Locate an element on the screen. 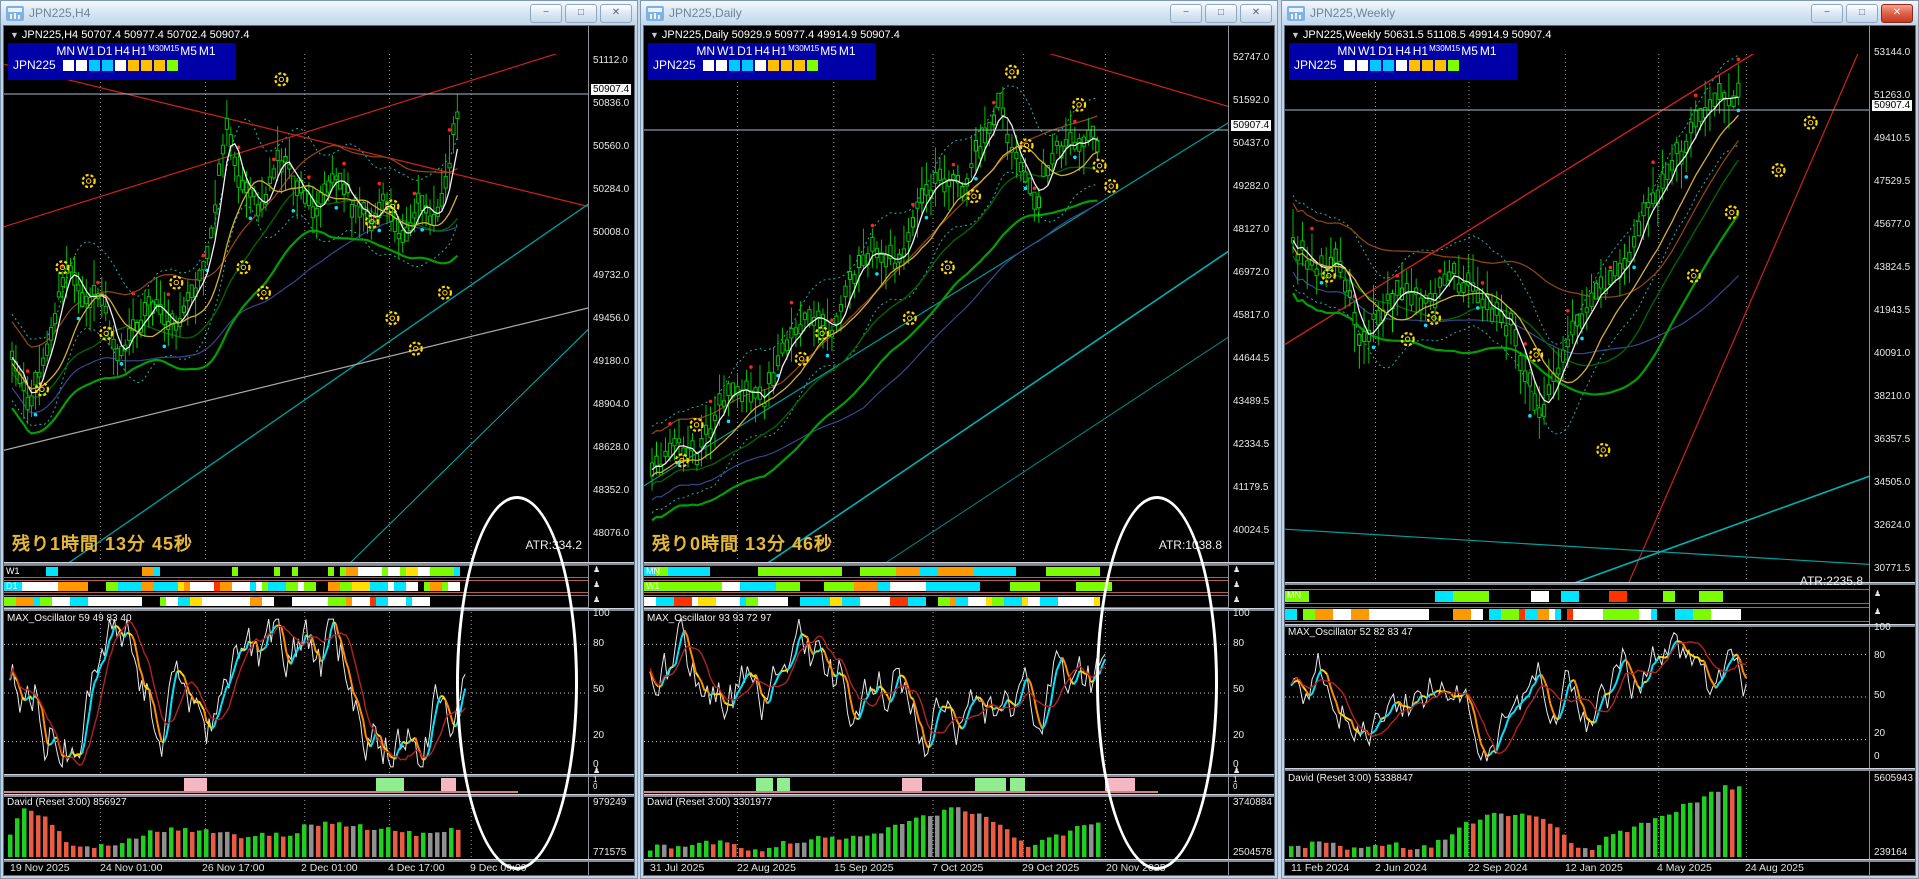  time-axis-label: 12 Jan 2025 is located at coordinates (1594, 868).